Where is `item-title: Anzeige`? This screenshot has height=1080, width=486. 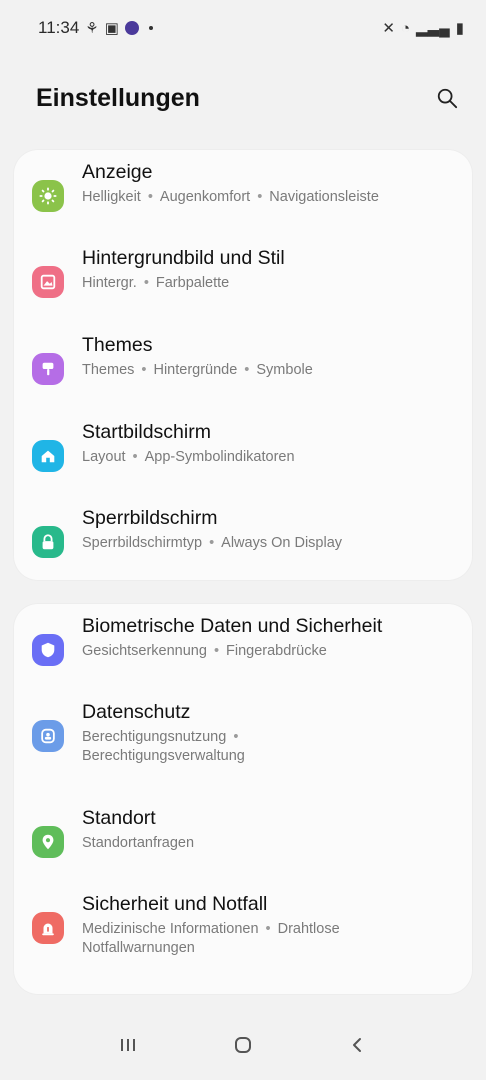
item-title: Anzeige is located at coordinates (117, 172).